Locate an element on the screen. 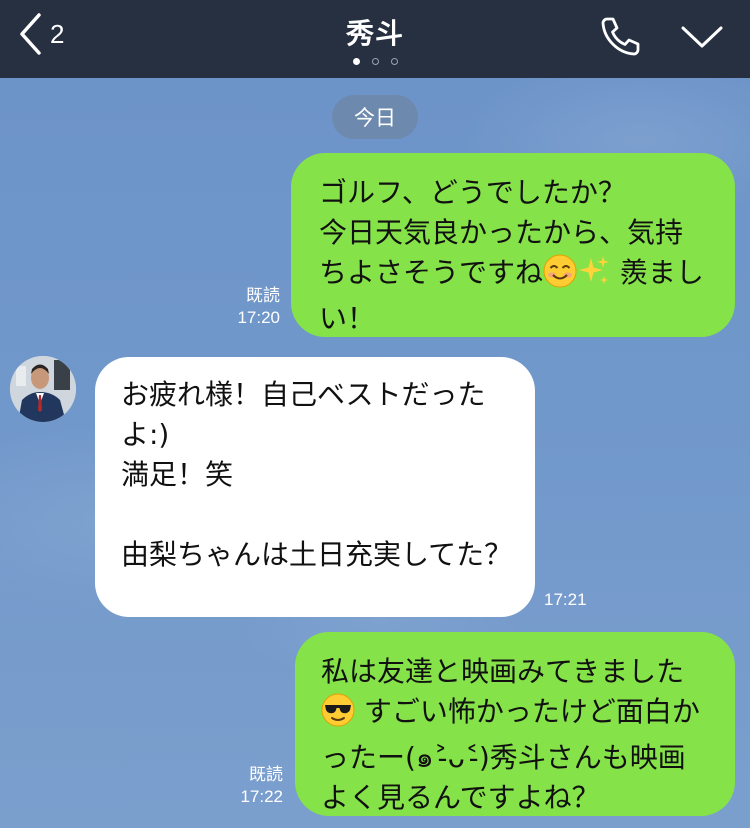 This screenshot has height=828, width=750. message-time: 17:21 is located at coordinates (565, 599).